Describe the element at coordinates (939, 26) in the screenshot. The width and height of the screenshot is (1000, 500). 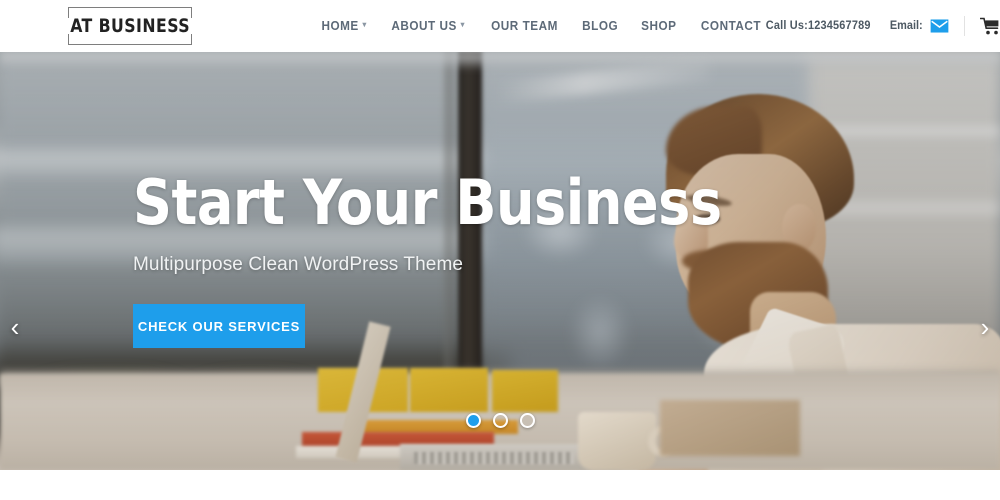
I see `envelope-icon` at that location.